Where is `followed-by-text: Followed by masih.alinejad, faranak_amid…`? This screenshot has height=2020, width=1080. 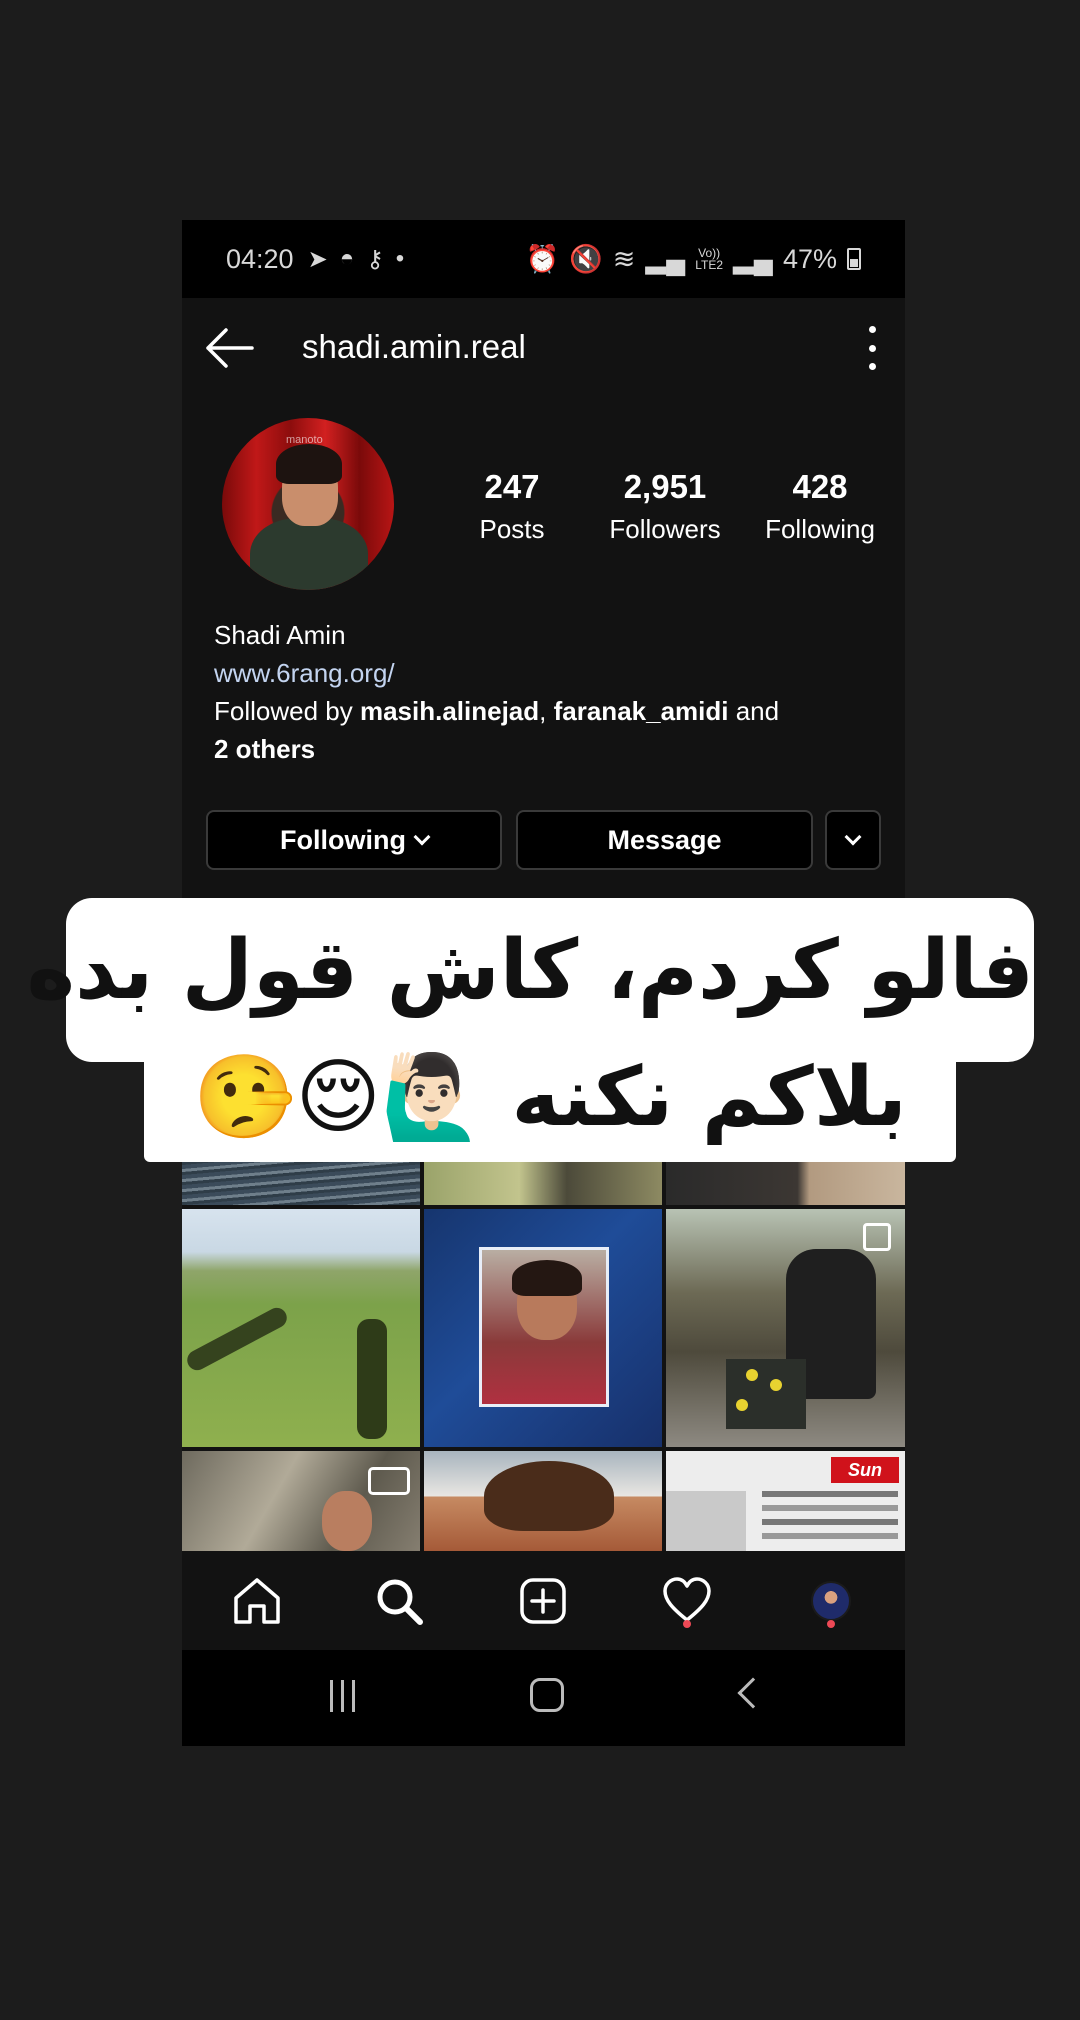
followed-by-text: Followed by masih.alinejad, faranak_amid… is located at coordinates (544, 711).